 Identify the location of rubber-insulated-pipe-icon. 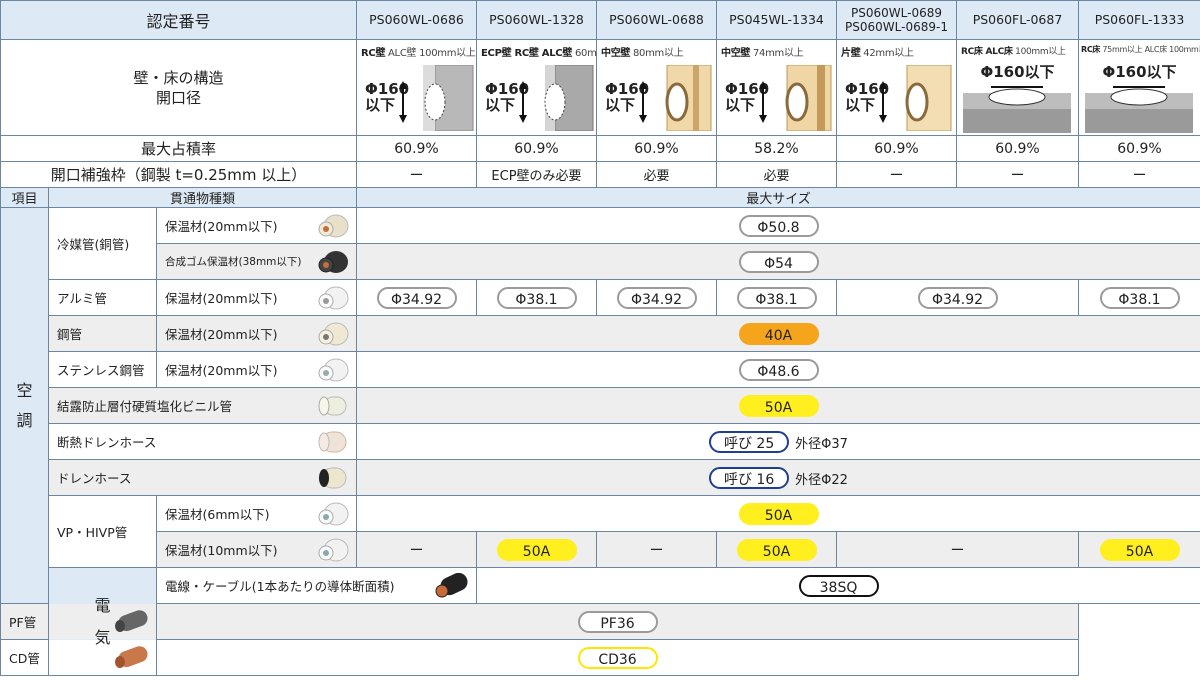
(333, 261).